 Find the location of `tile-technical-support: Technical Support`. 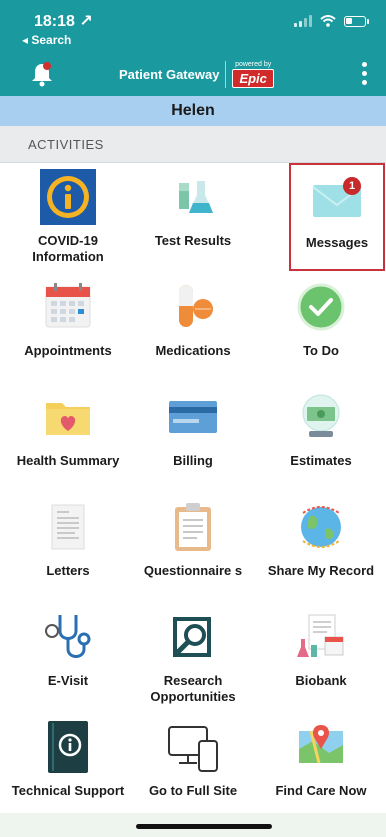

tile-technical-support: Technical Support is located at coordinates (68, 767).